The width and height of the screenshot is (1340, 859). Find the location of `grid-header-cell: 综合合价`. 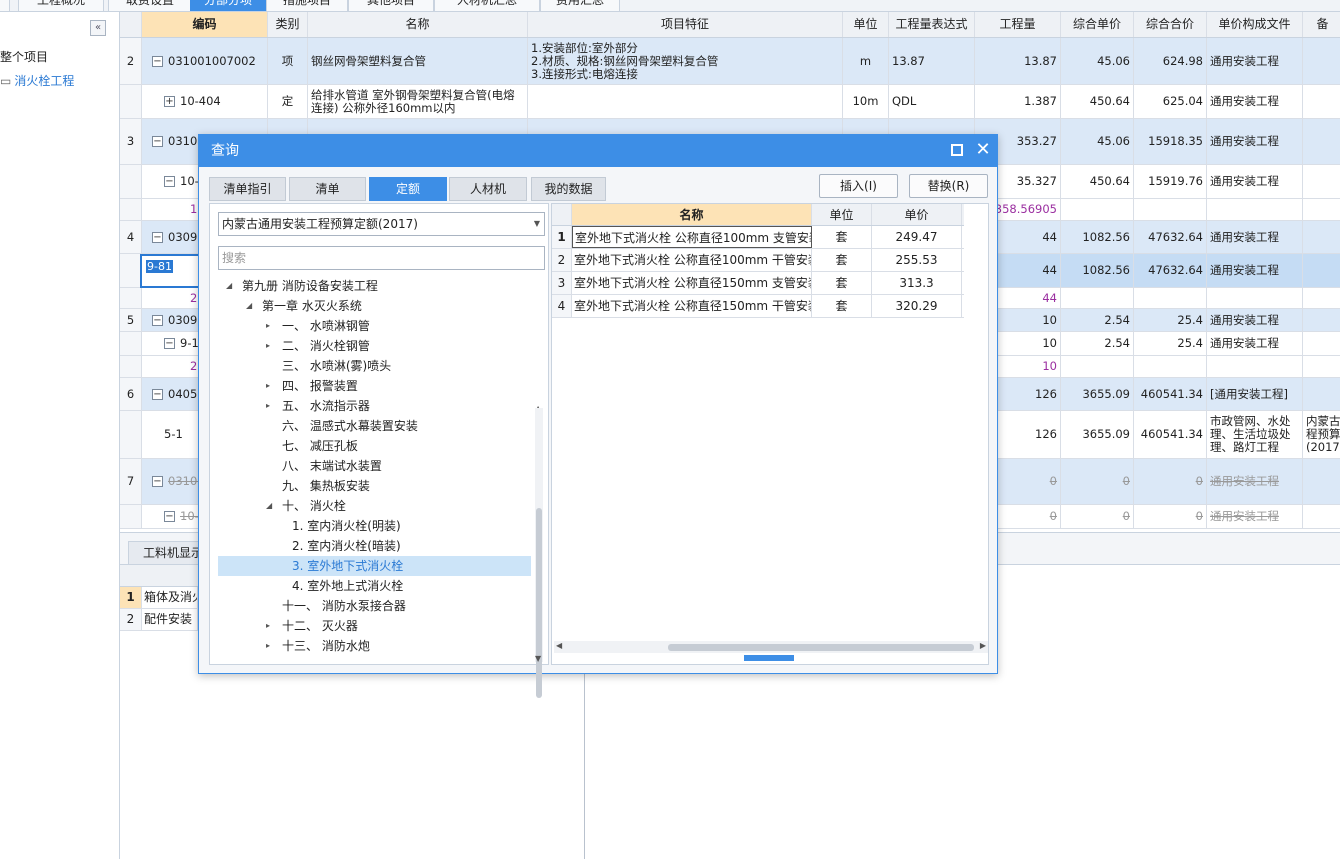

grid-header-cell: 综合合价 is located at coordinates (1170, 24).